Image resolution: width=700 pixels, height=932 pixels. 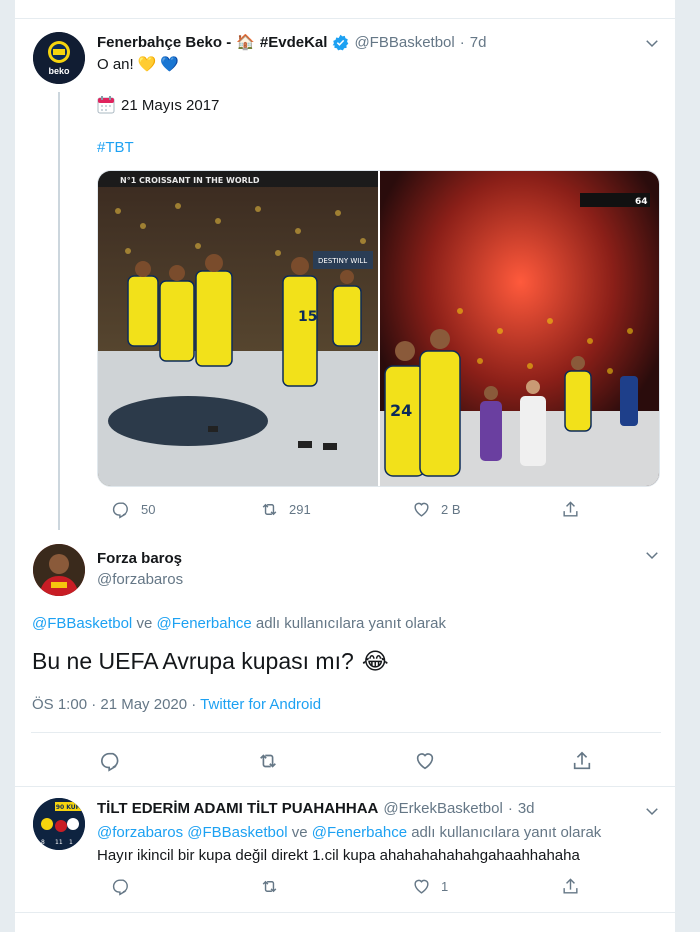 What do you see at coordinates (300, 509) in the screenshot?
I see `retweet-count: 291` at bounding box center [300, 509].